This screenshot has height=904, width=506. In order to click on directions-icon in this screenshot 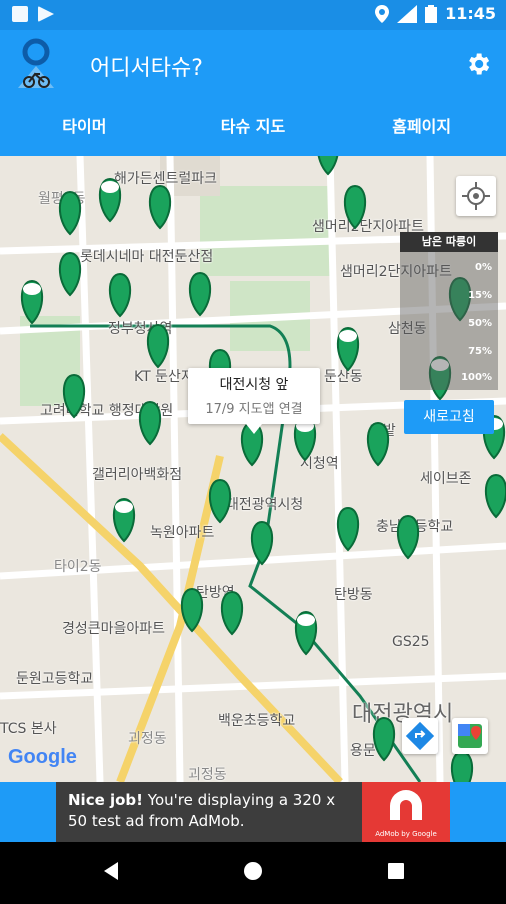, I will do `click(420, 736)`.